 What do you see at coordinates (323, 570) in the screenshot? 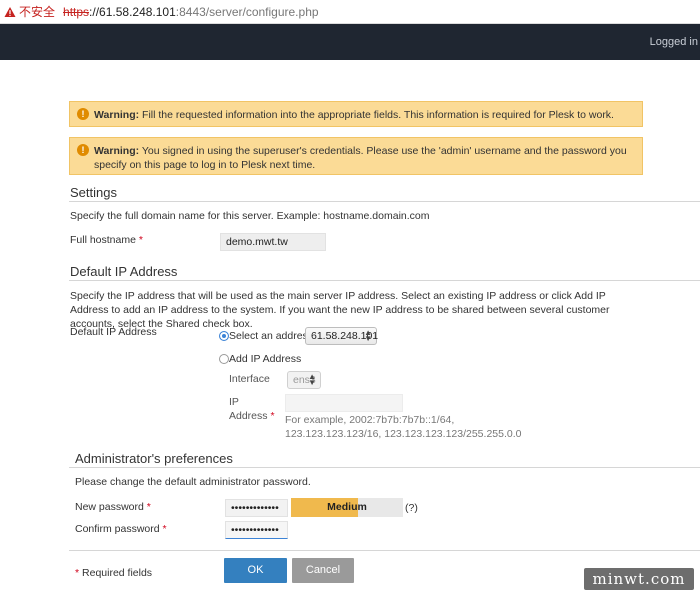
I see `cancel-button: Cancel` at bounding box center [323, 570].